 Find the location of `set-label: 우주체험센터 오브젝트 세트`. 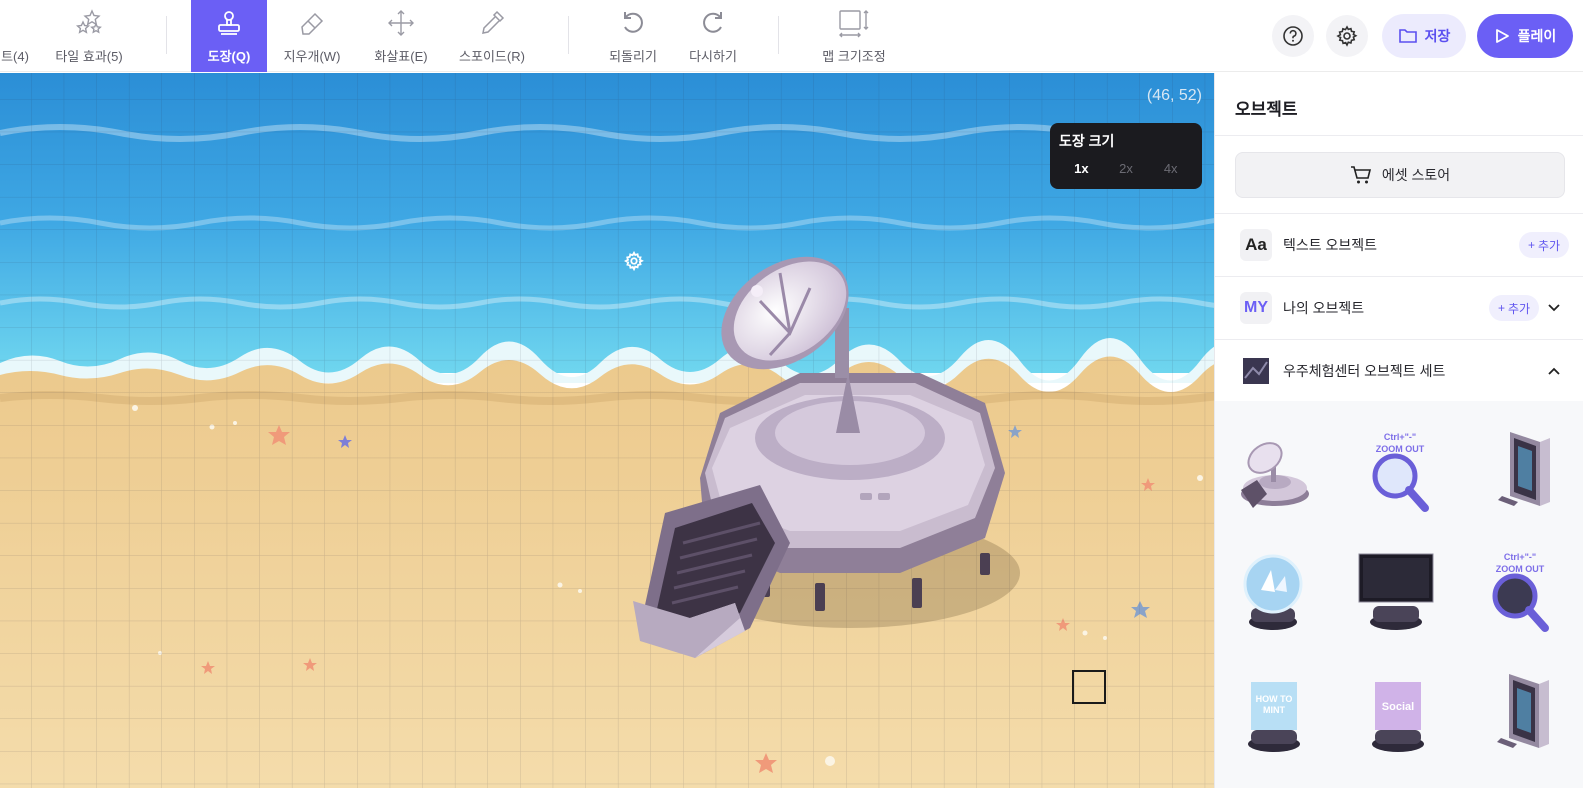

set-label: 우주체험센터 오브젝트 세트 is located at coordinates (1364, 371).